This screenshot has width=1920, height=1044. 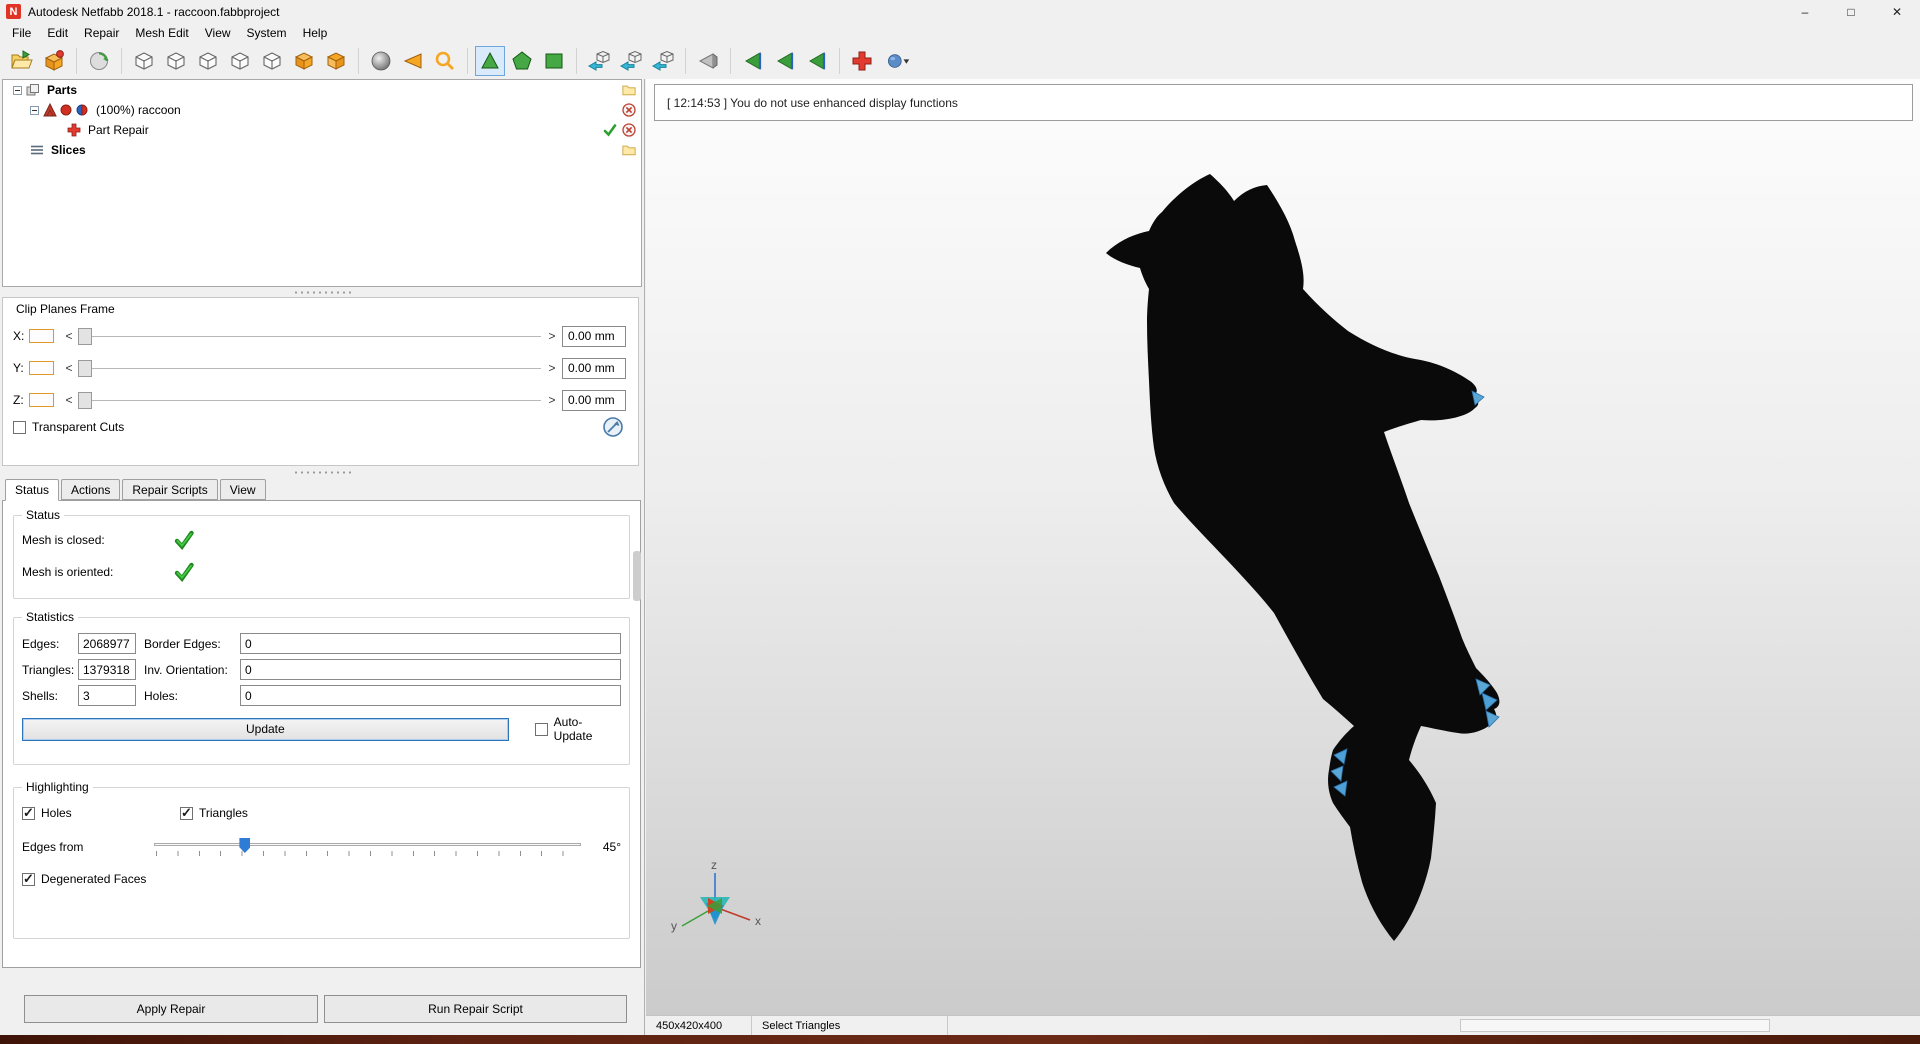 I want to click on panel-scrollbar-thumb, so click(x=637, y=576).